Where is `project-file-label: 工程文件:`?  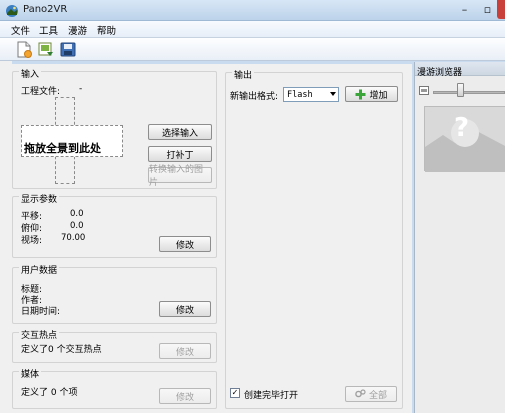 project-file-label: 工程文件: is located at coordinates (41, 92).